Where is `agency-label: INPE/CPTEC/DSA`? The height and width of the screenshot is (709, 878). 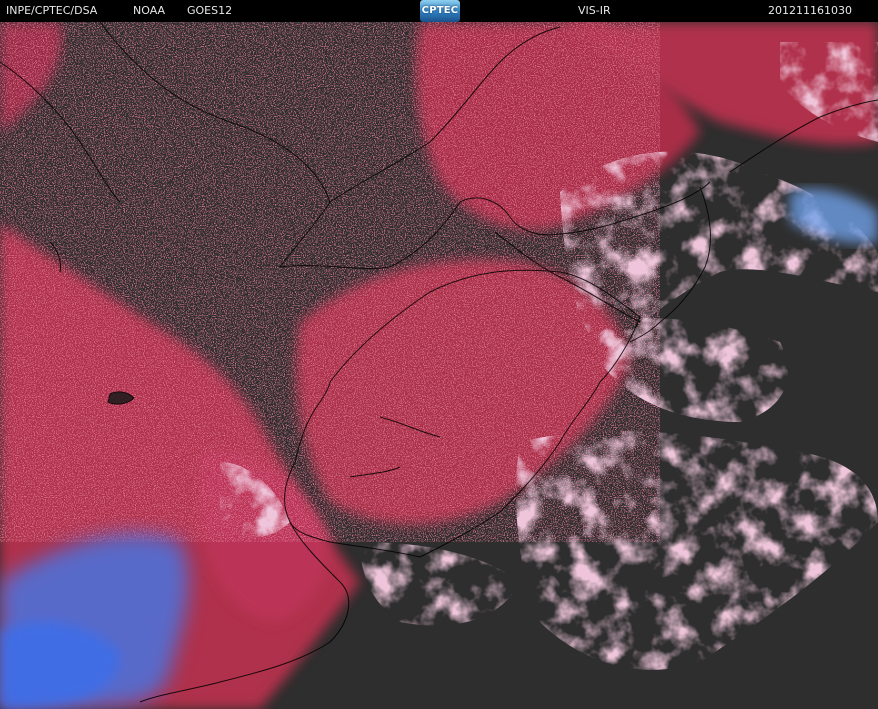 agency-label: INPE/CPTEC/DSA is located at coordinates (52, 10).